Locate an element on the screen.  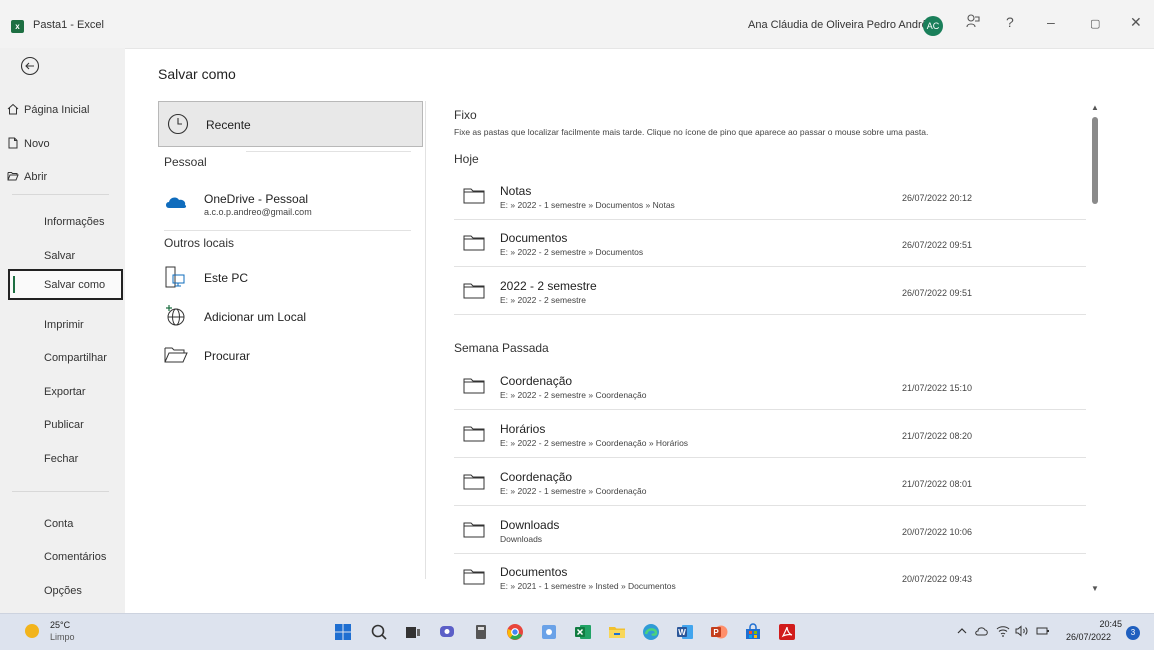
page-title: Salvar como is located at coordinates (197, 74).